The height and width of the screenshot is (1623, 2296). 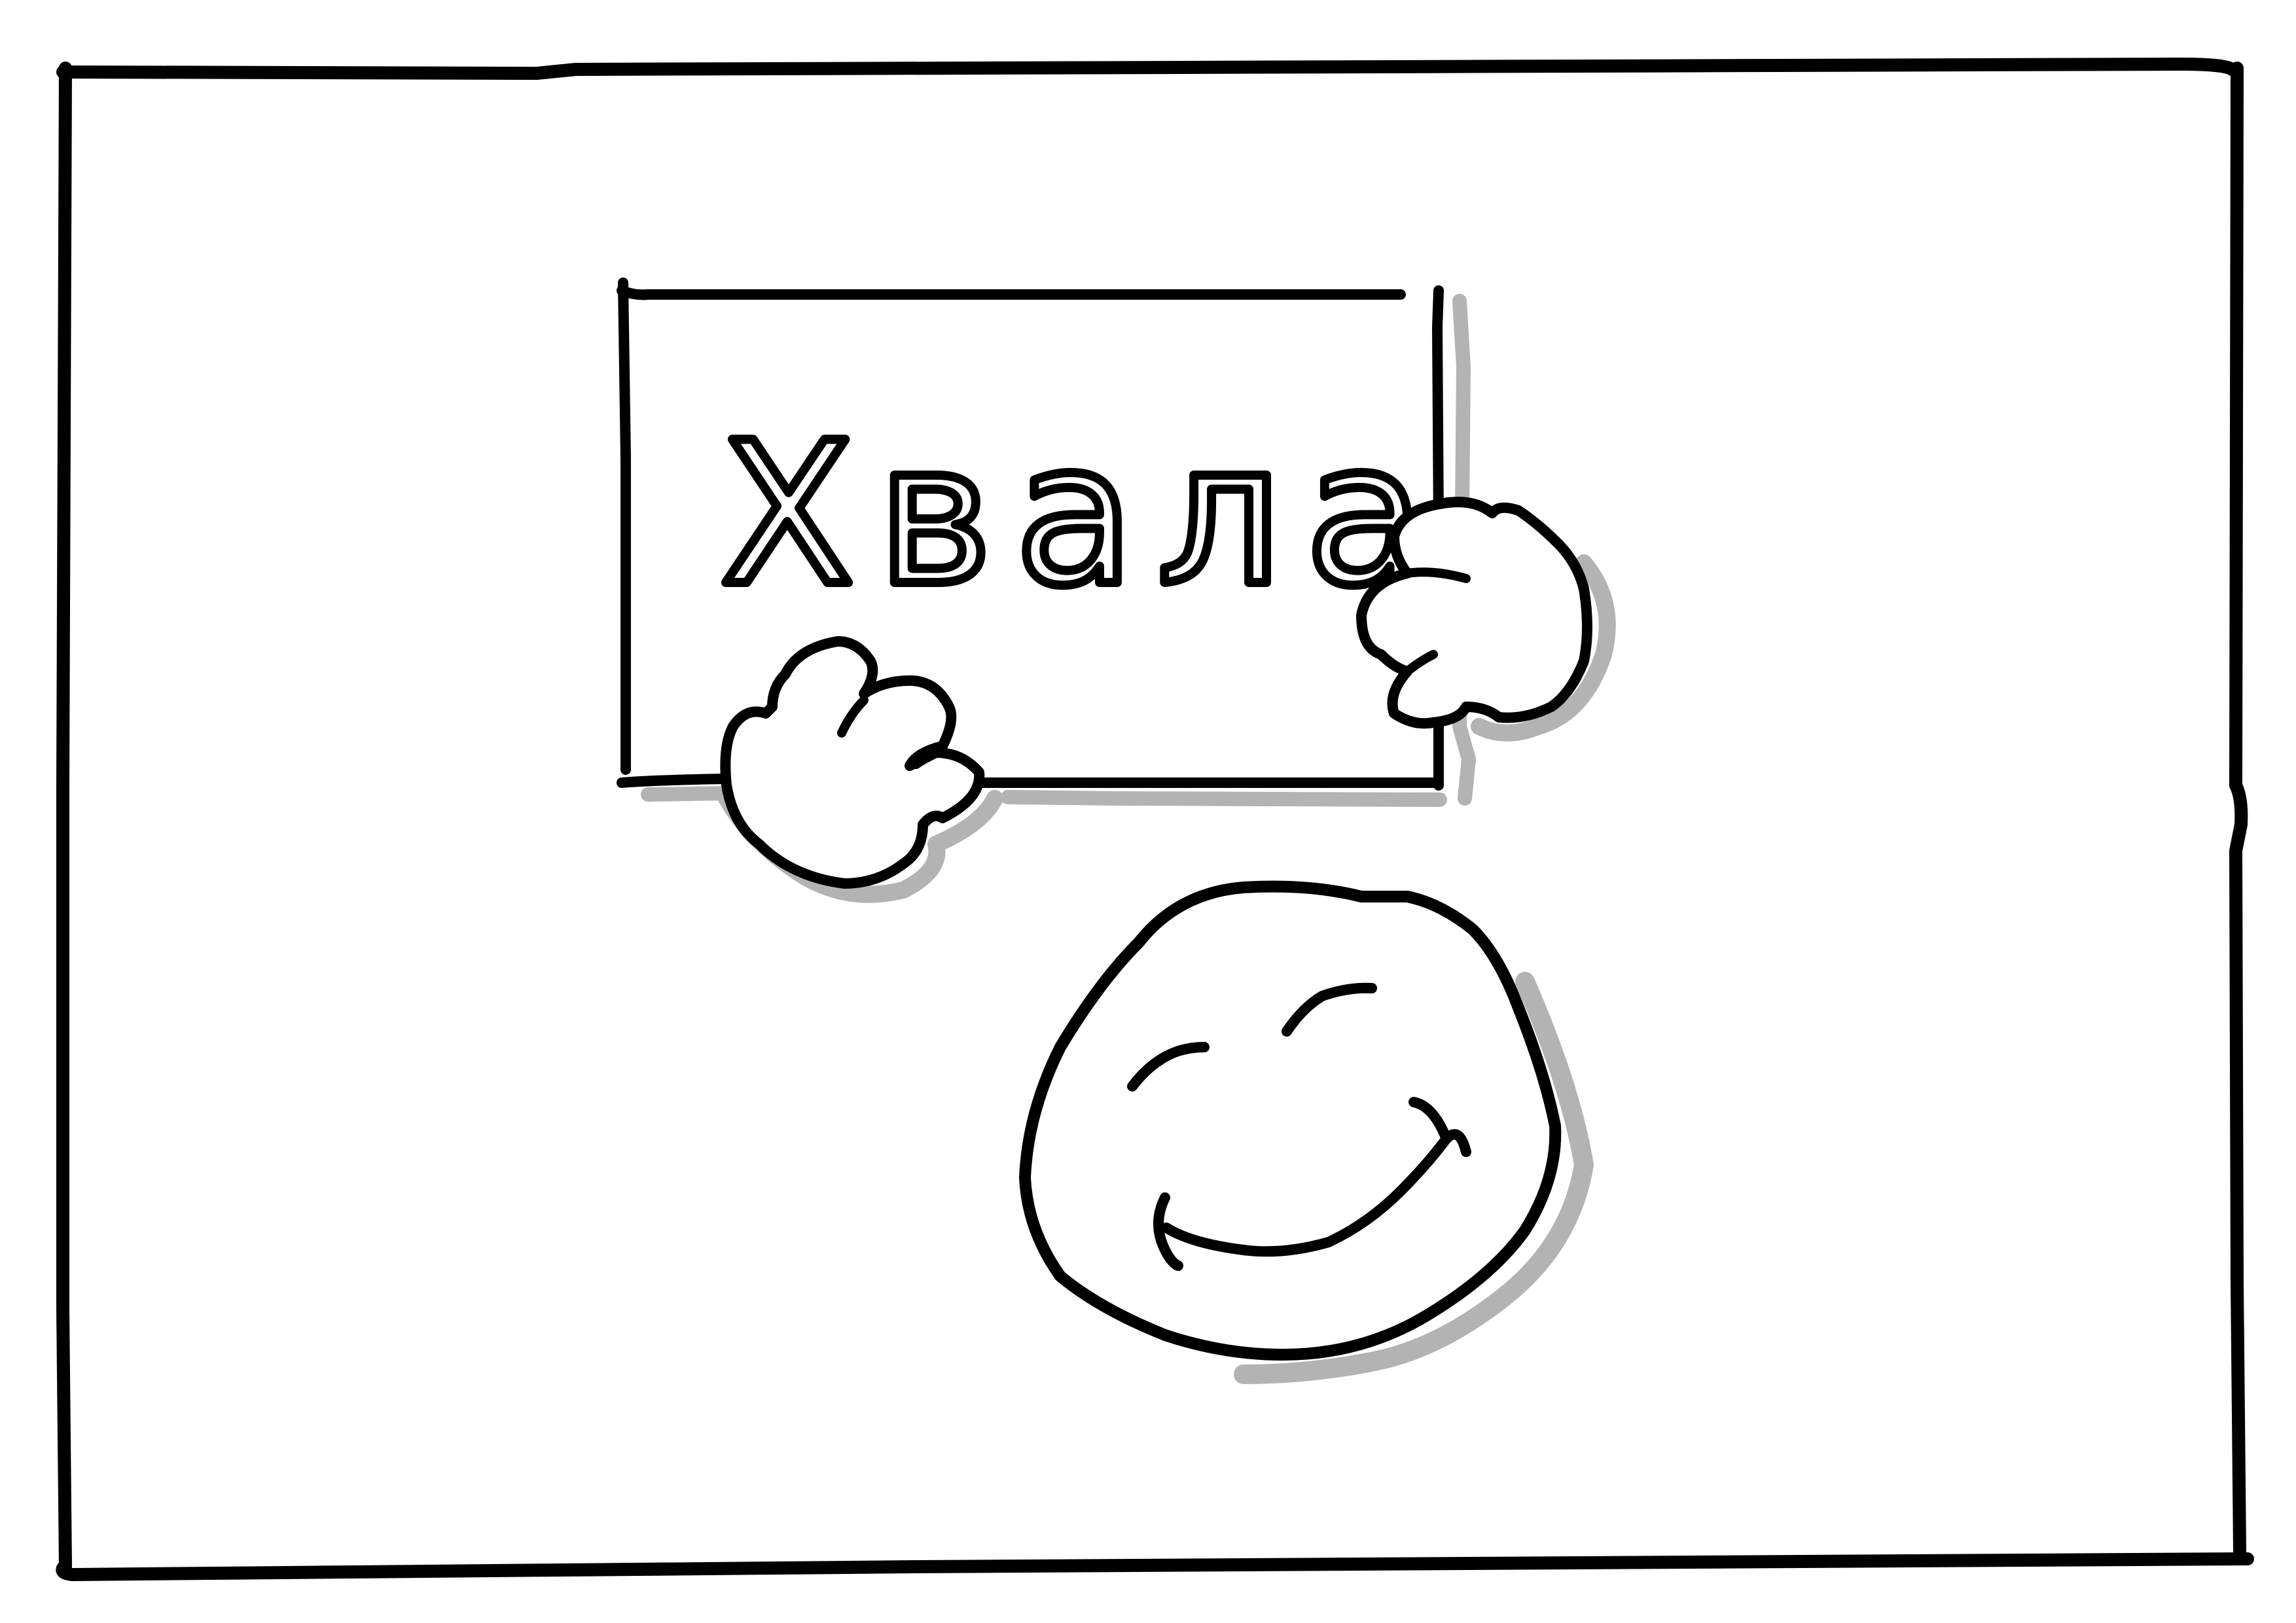 I want to click on outer-frame-bottom, so click(x=1155, y=1567).